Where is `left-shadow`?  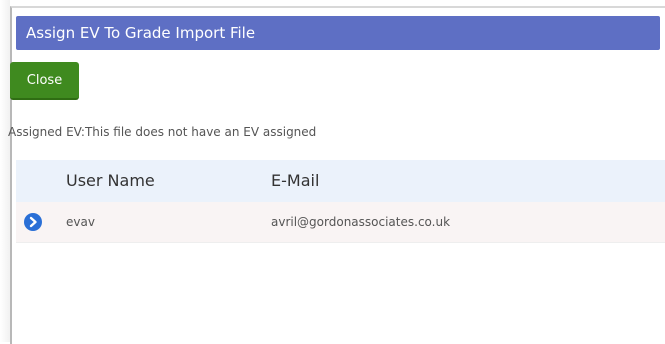
left-shadow is located at coordinates (5, 171).